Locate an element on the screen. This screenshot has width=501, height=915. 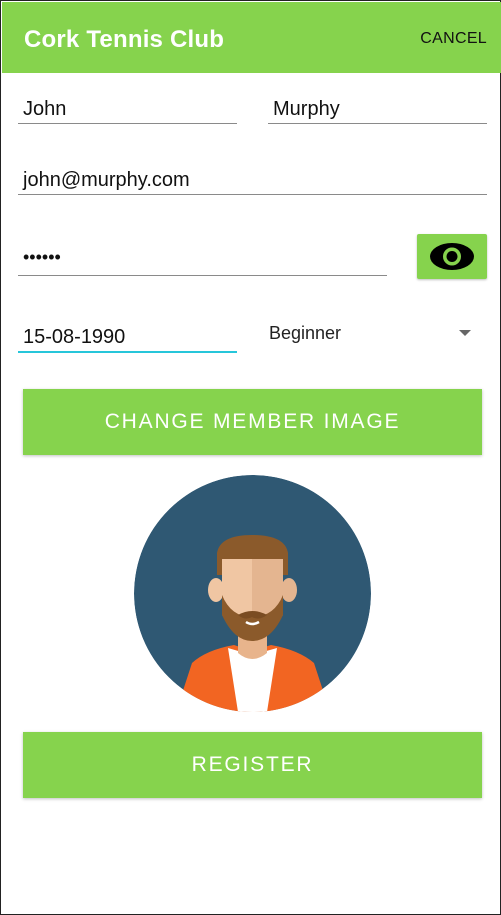
date-of-birth-field: 15-08-1990 is located at coordinates (127, 336).